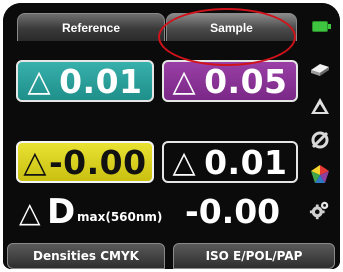 The width and height of the screenshot is (343, 272). I want to click on delta-magenta-box: △ 0.05, so click(230, 81).